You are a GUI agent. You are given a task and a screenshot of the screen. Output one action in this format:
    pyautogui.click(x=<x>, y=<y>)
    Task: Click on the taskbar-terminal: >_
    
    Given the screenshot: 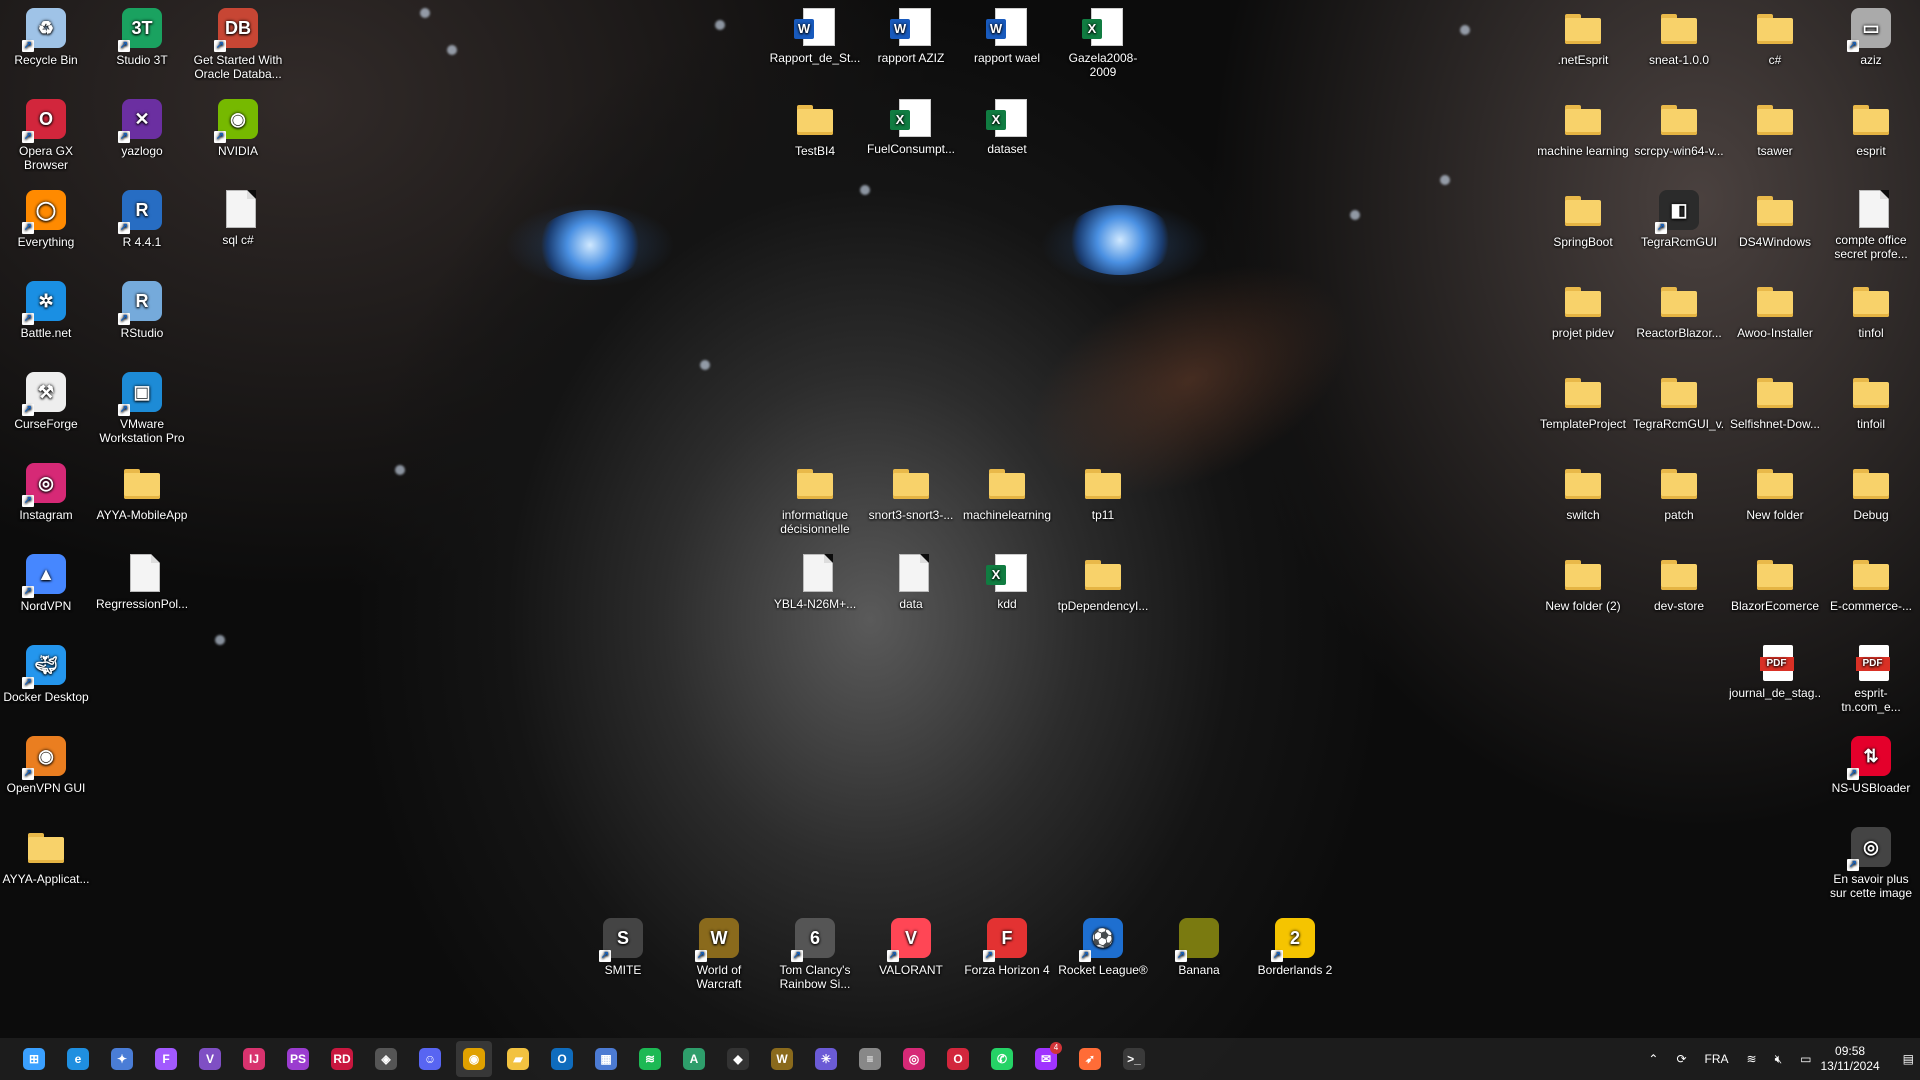 What is the action you would take?
    pyautogui.click(x=1134, y=1059)
    